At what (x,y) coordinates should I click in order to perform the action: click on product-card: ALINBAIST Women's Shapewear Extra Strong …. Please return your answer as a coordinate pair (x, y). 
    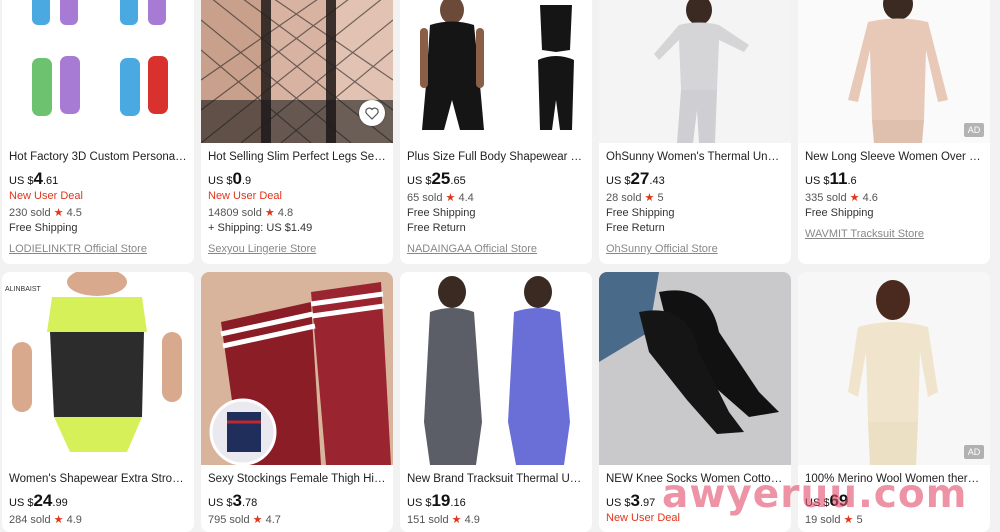
    Looking at the image, I should click on (98, 402).